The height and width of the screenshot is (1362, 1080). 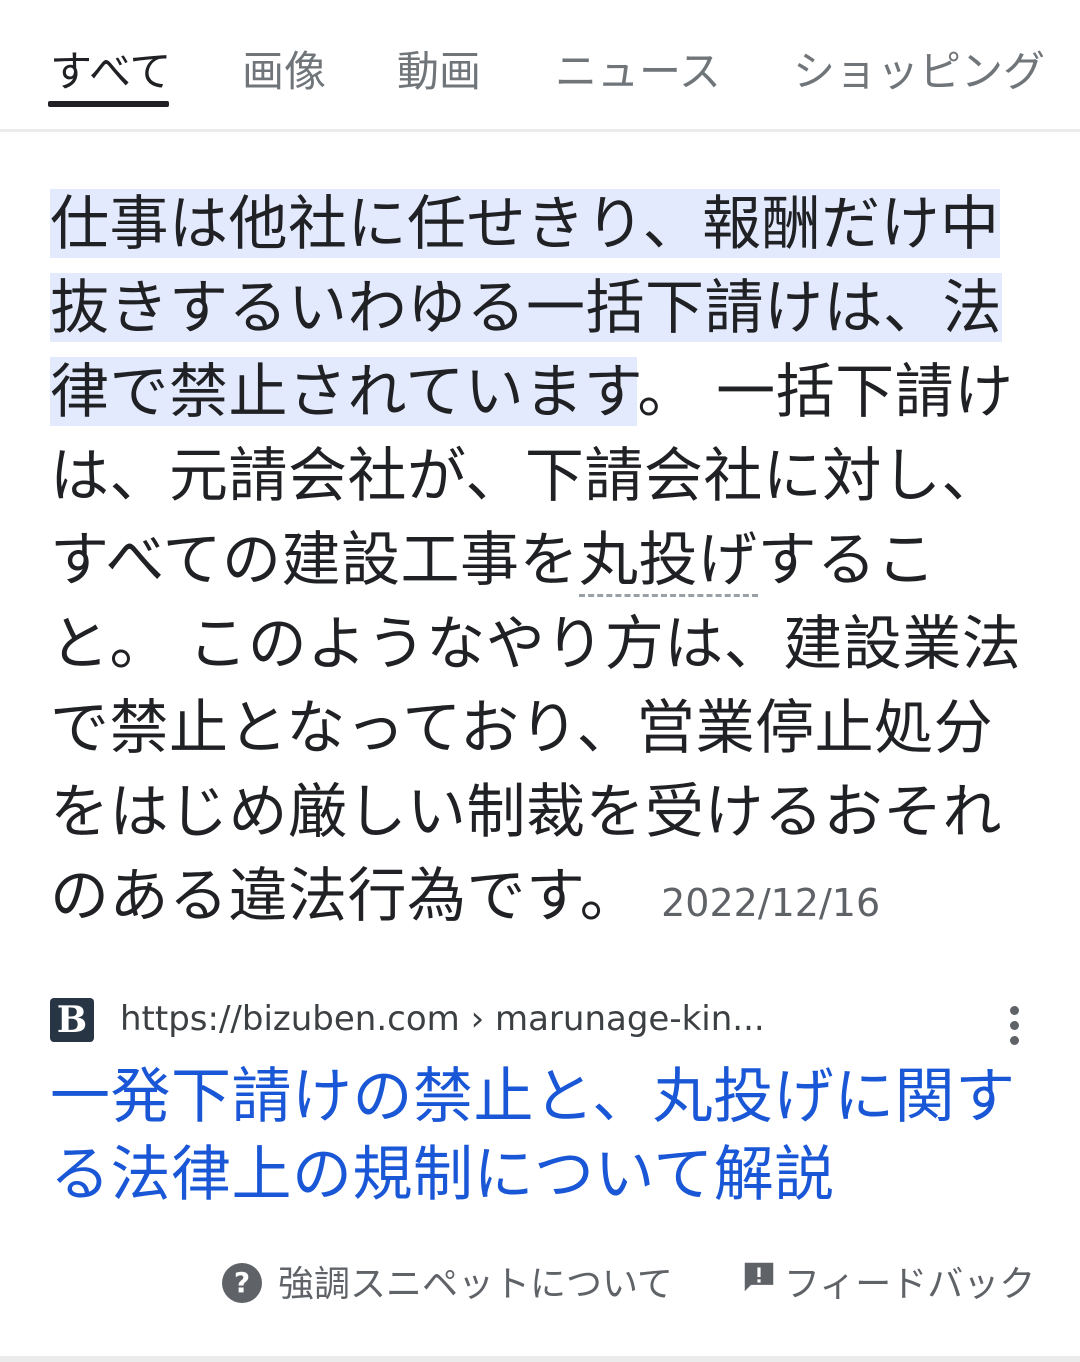 I want to click on more-options-icon, so click(x=1015, y=1026).